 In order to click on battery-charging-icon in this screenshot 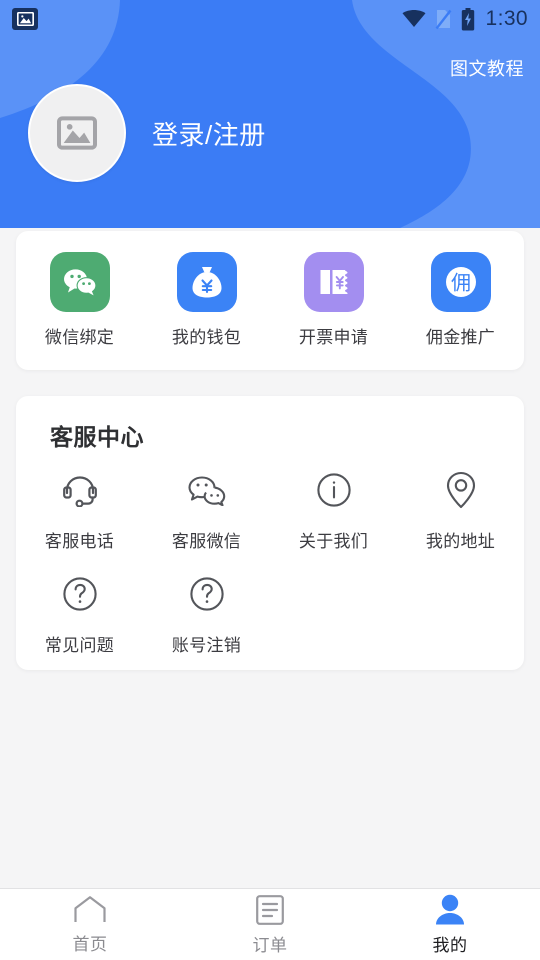, I will do `click(467, 18)`.